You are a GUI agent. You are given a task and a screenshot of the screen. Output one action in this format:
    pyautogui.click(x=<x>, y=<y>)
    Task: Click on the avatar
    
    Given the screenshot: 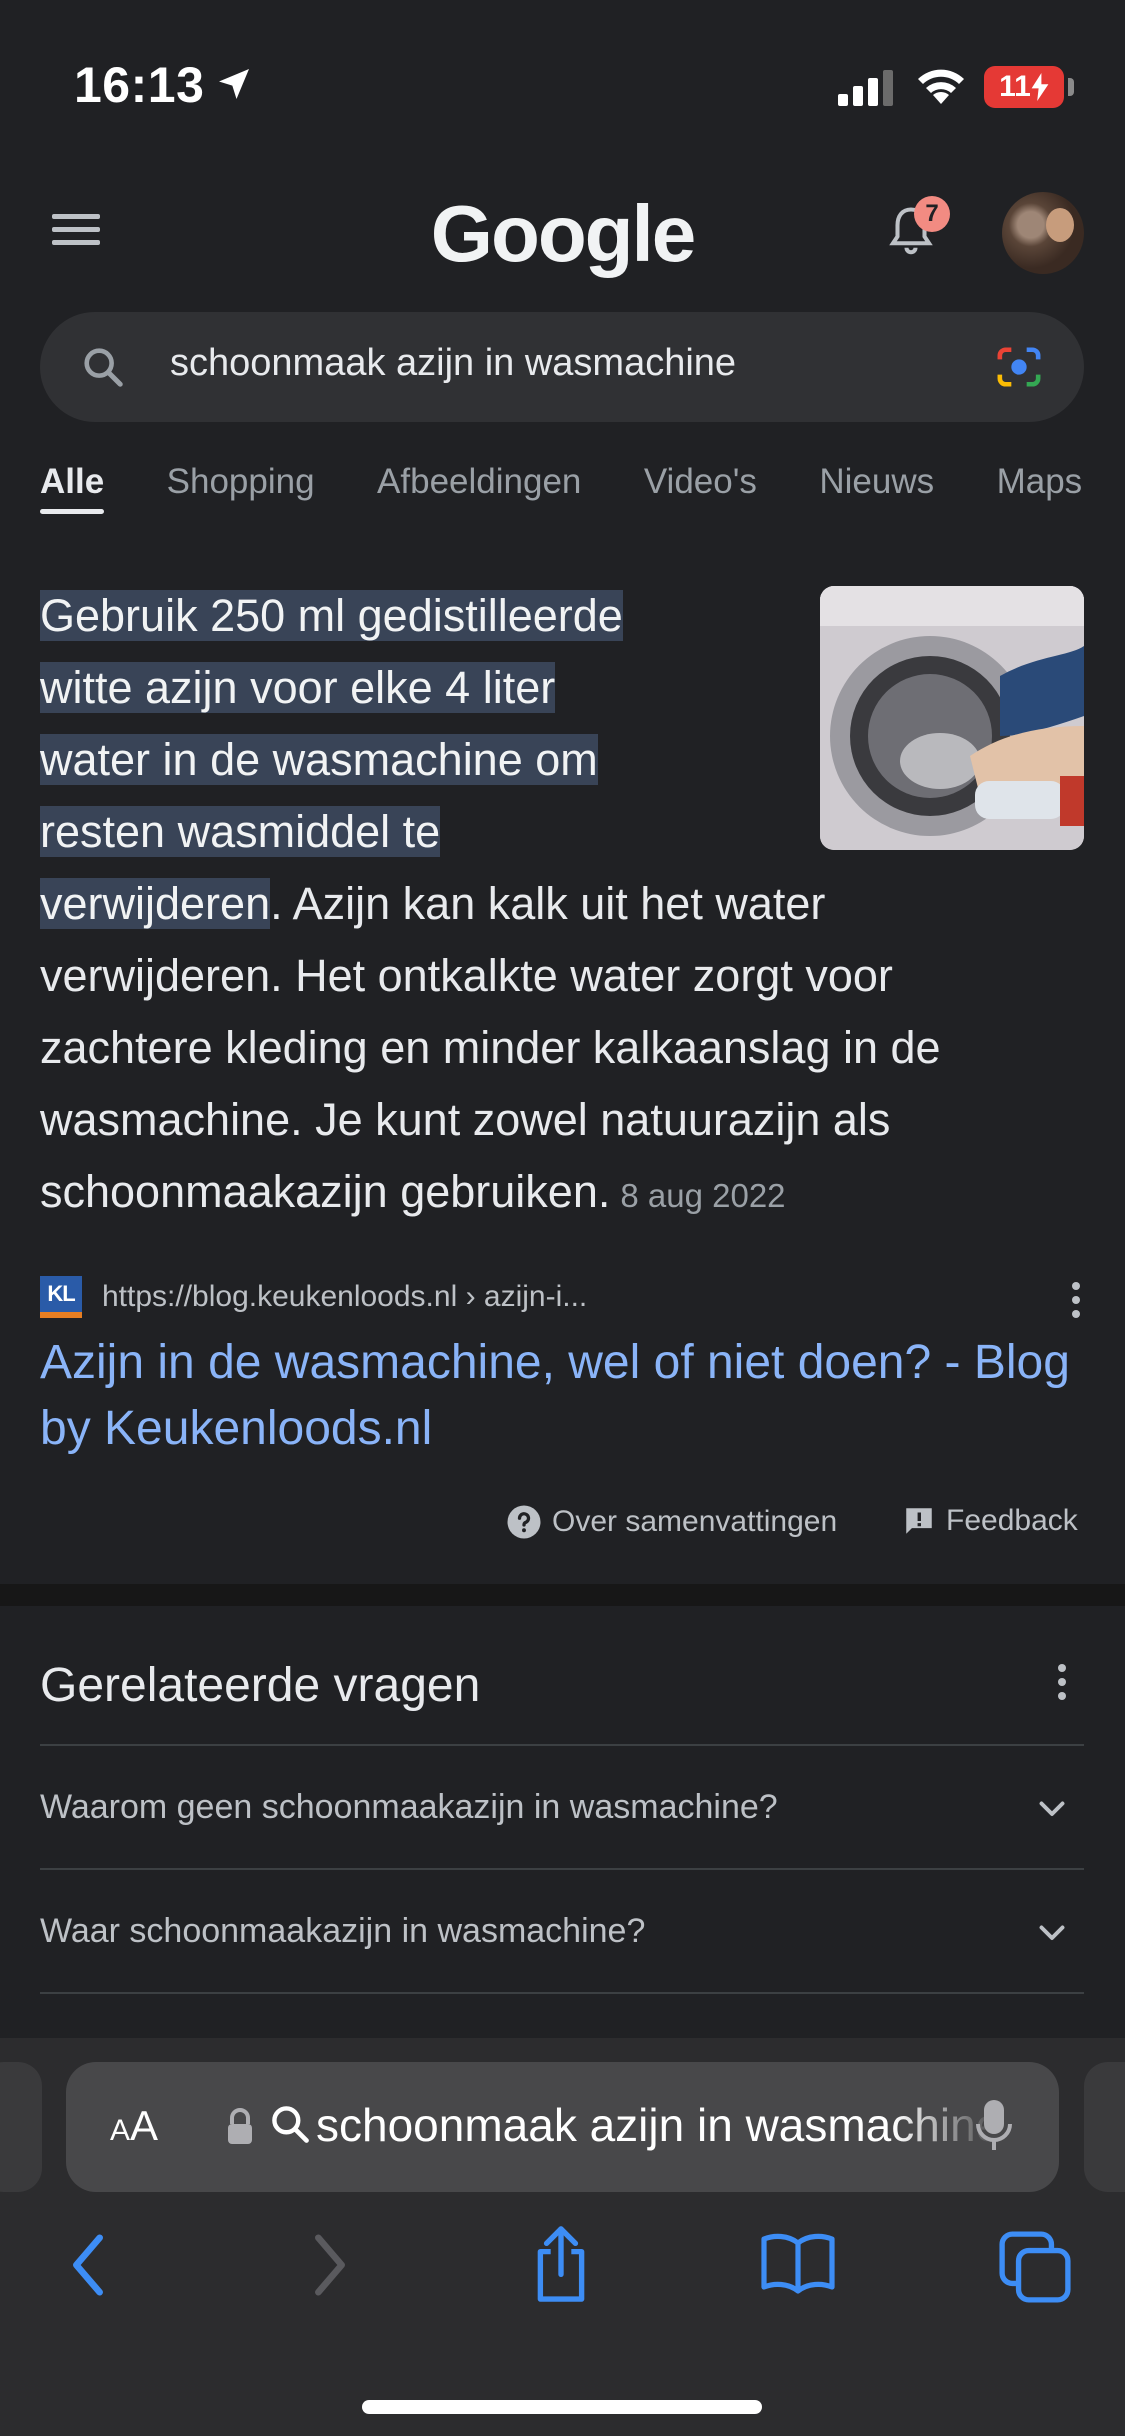 What is the action you would take?
    pyautogui.click(x=1043, y=233)
    